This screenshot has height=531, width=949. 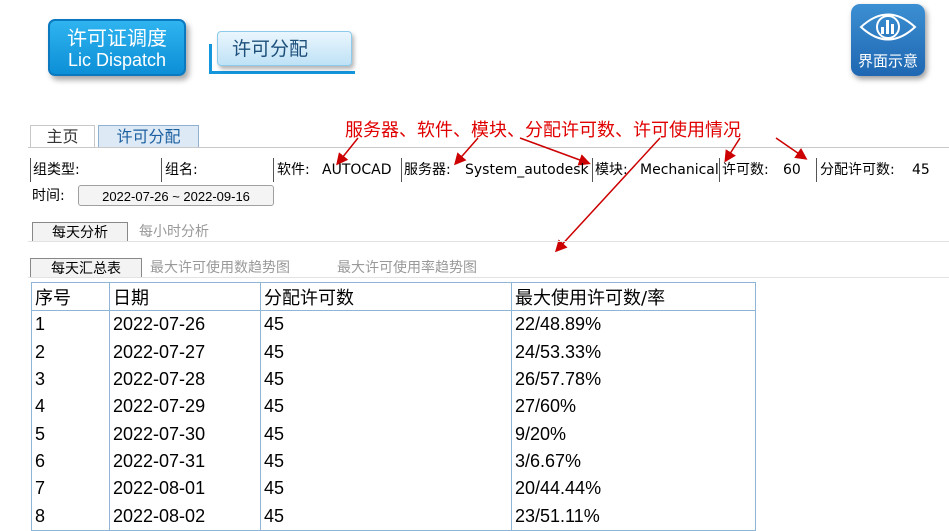 I want to click on cell-index: 4, so click(x=70, y=407).